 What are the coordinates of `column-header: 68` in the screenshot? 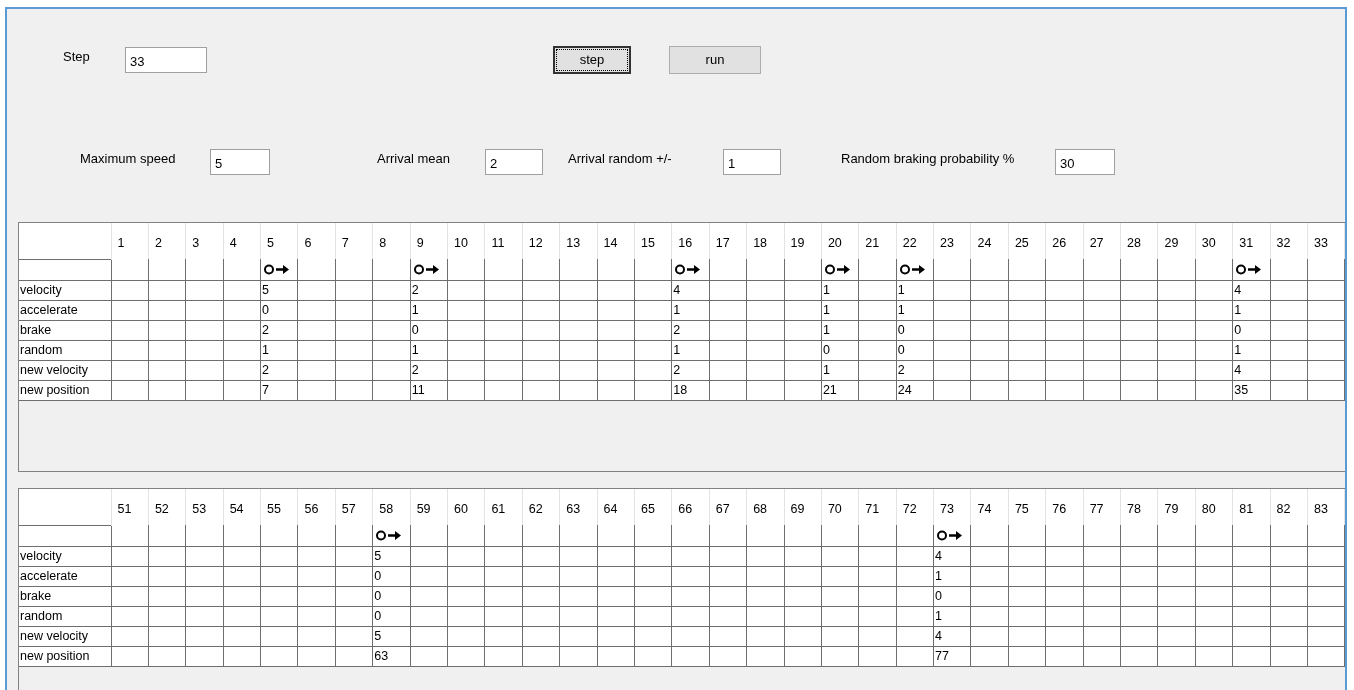 It's located at (760, 508).